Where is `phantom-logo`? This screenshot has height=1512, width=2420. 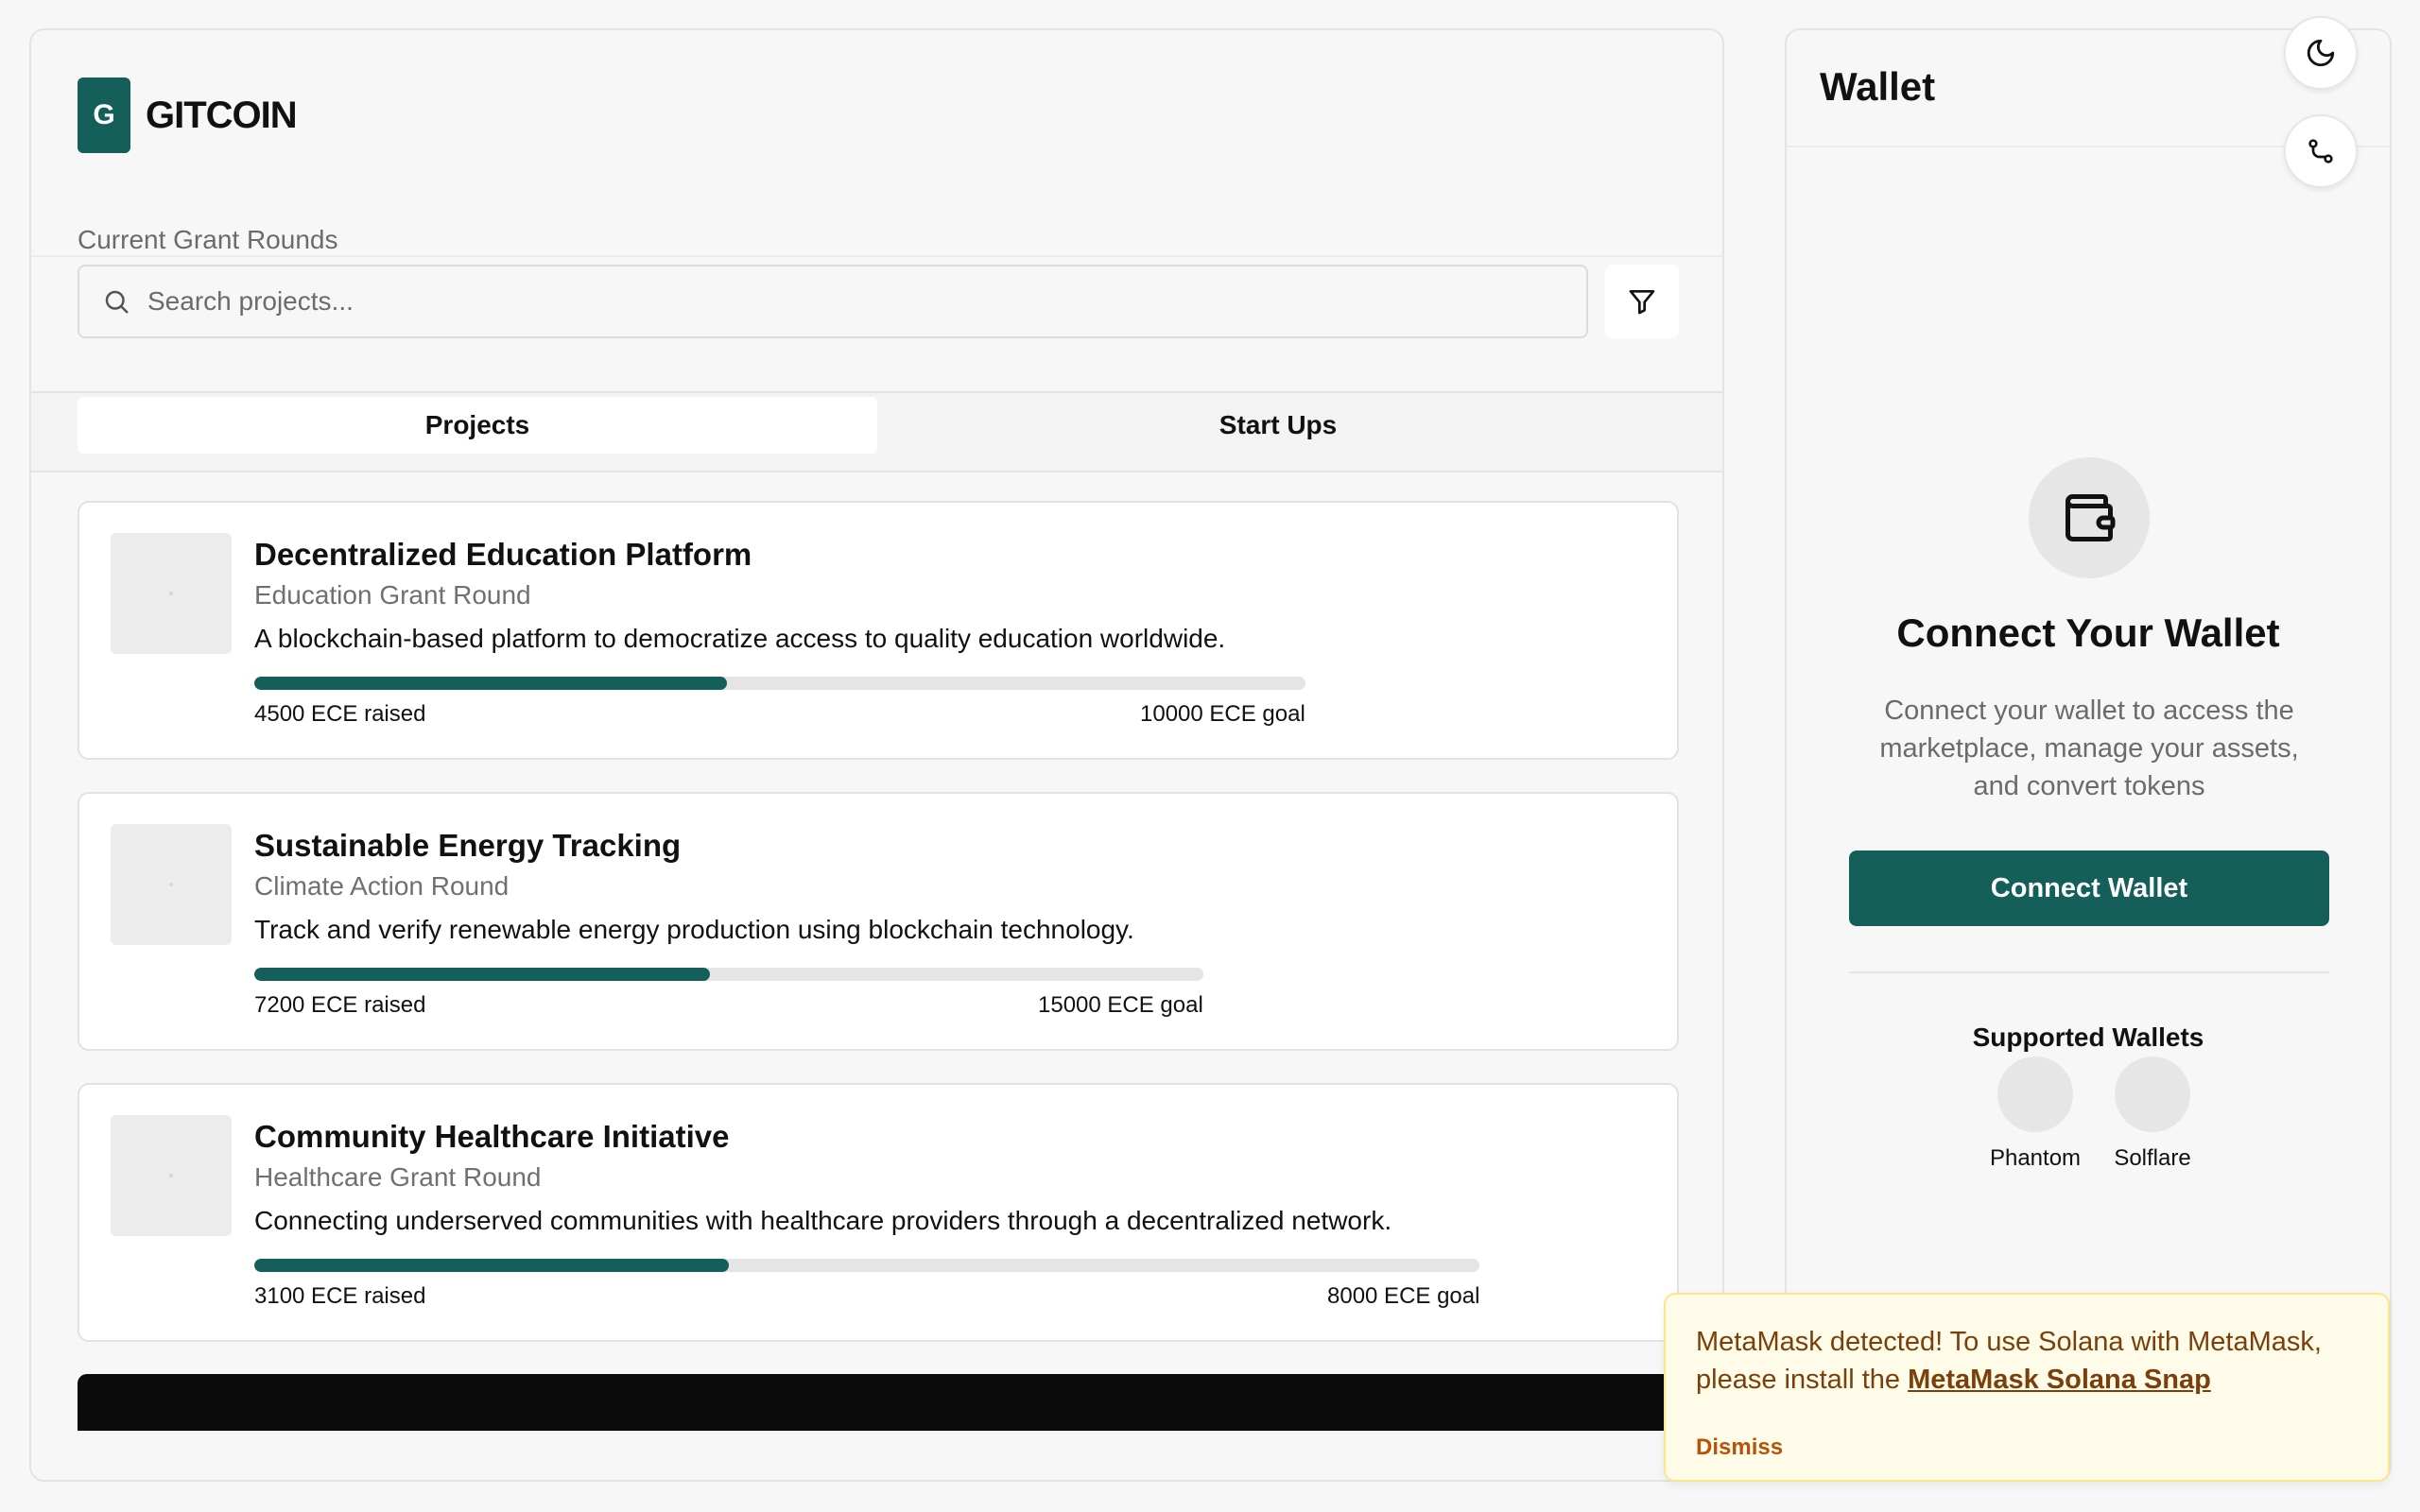 phantom-logo is located at coordinates (2035, 1094).